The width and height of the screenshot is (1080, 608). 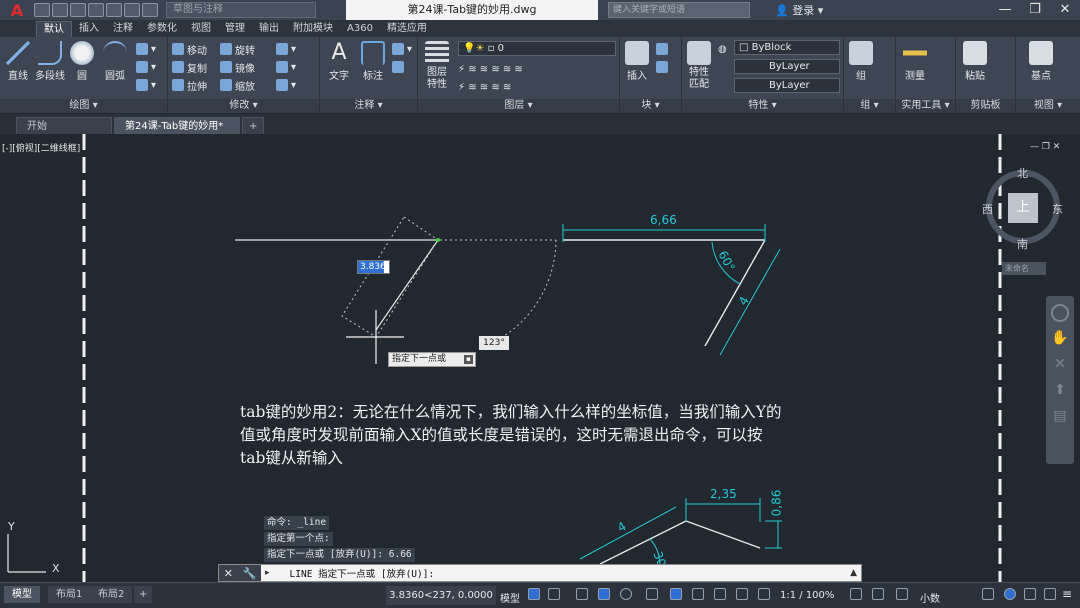 I want to click on fillet-icon: ▾, so click(x=286, y=67).